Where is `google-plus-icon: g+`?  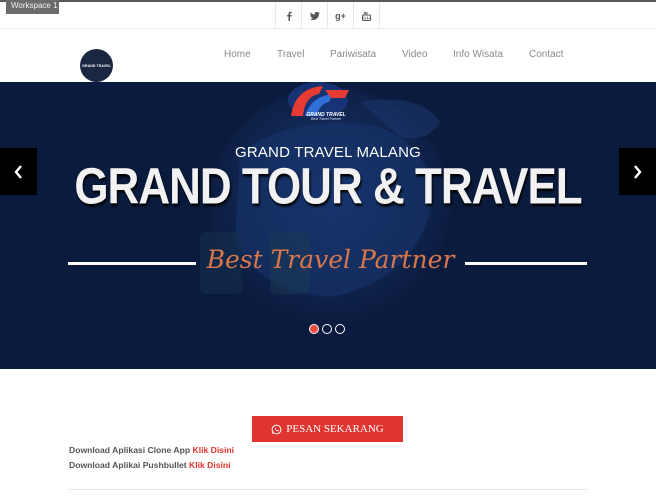 google-plus-icon: g+ is located at coordinates (341, 15).